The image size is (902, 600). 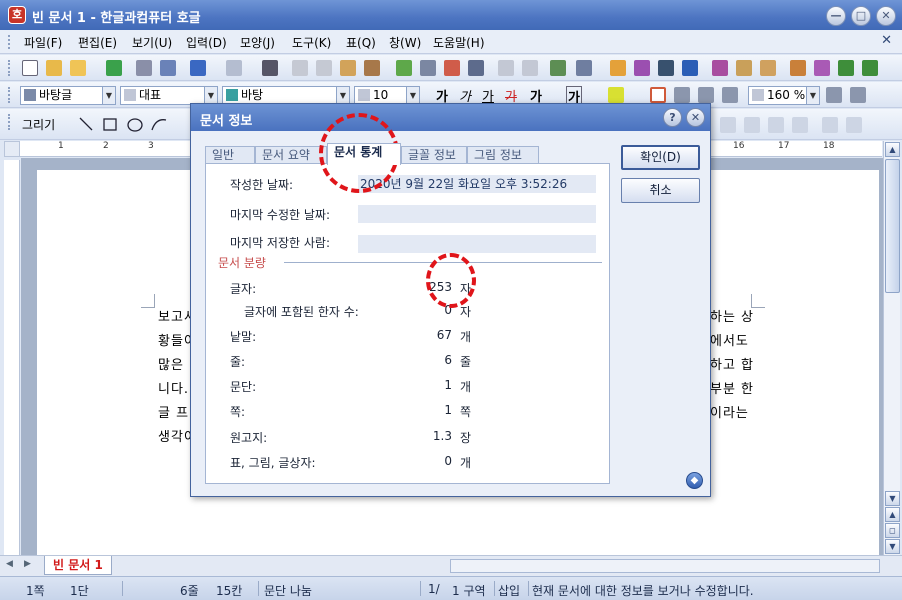 I want to click on last-saved-by-value, so click(x=477, y=244).